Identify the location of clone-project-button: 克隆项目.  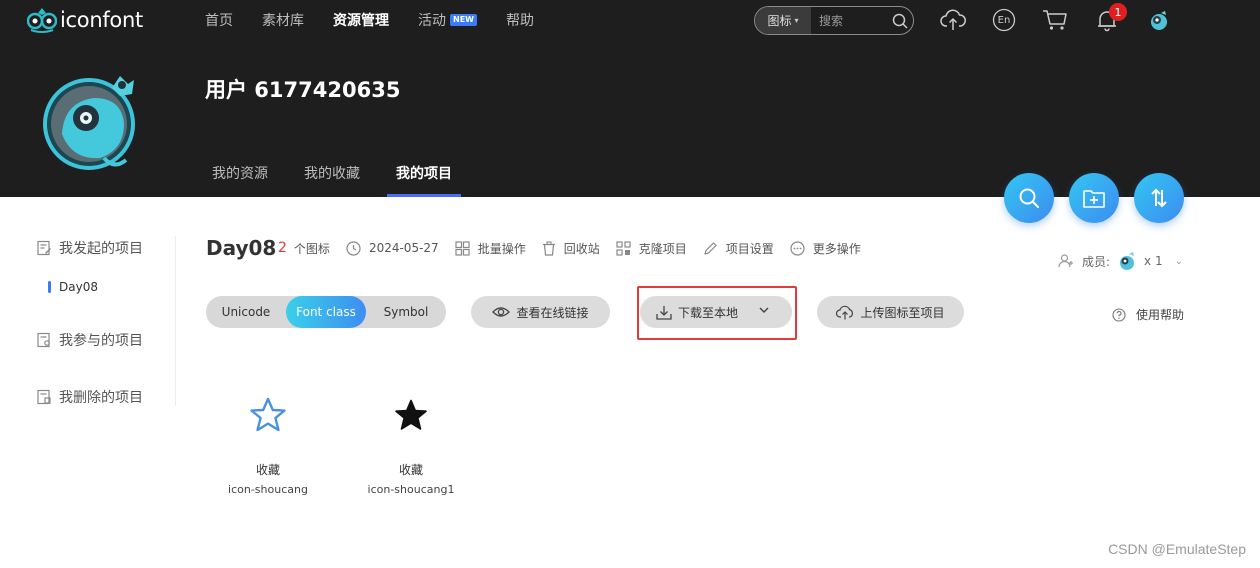
(651, 248).